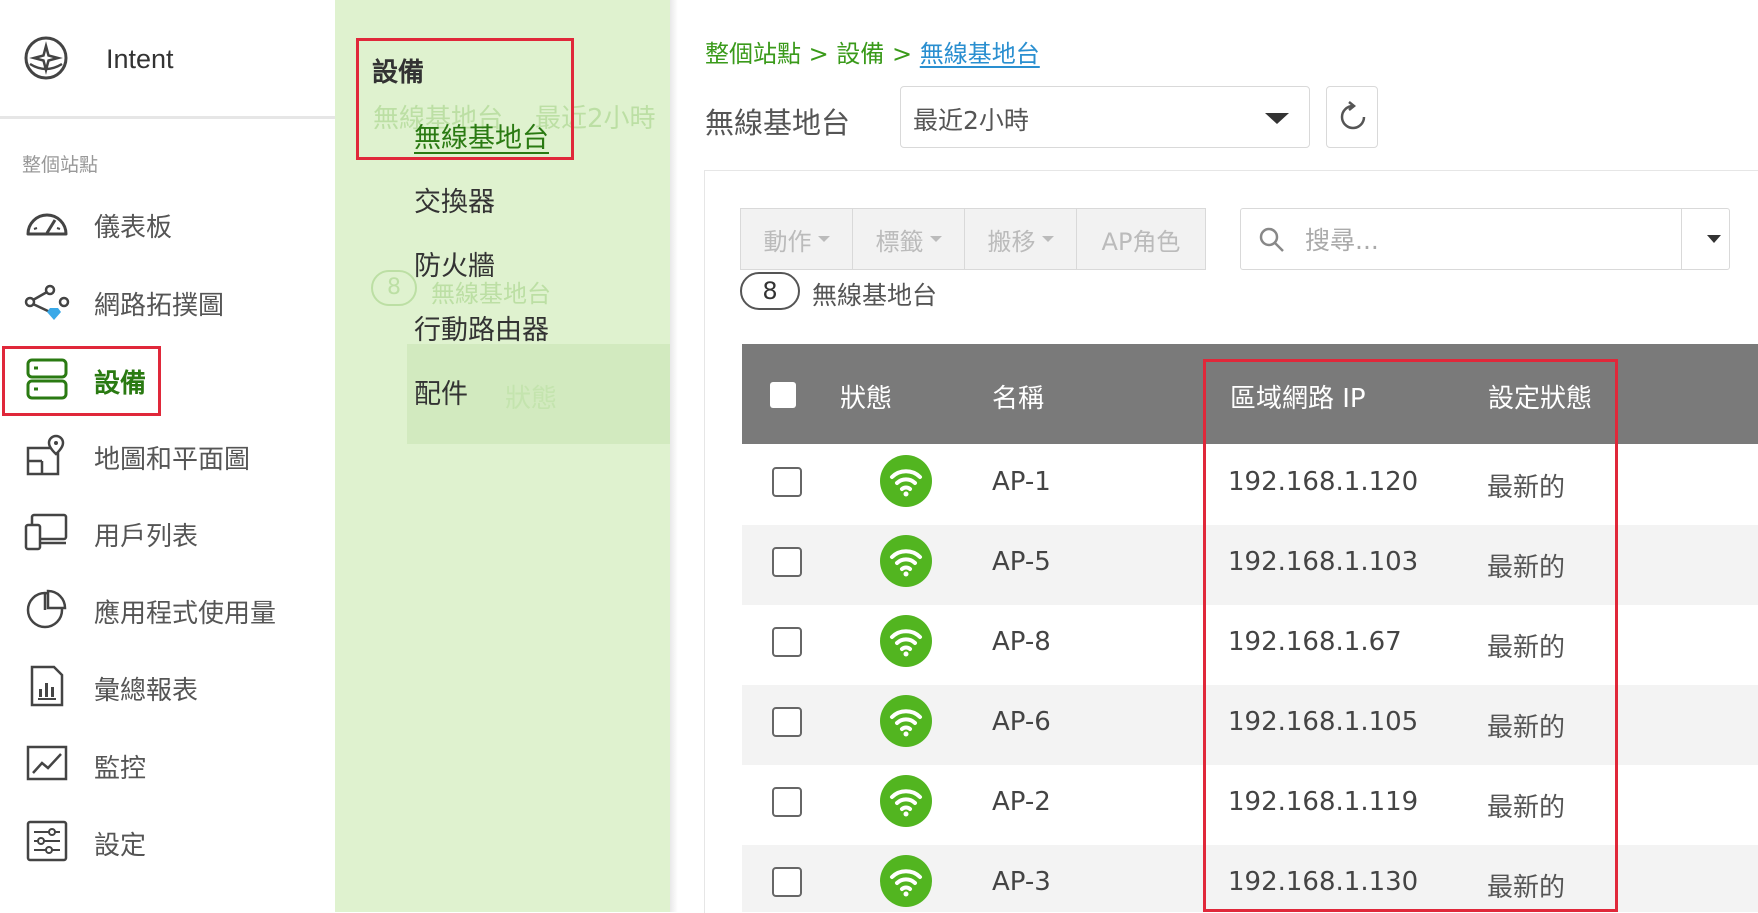  What do you see at coordinates (120, 846) in the screenshot?
I see `sidebar-item-label: 設定` at bounding box center [120, 846].